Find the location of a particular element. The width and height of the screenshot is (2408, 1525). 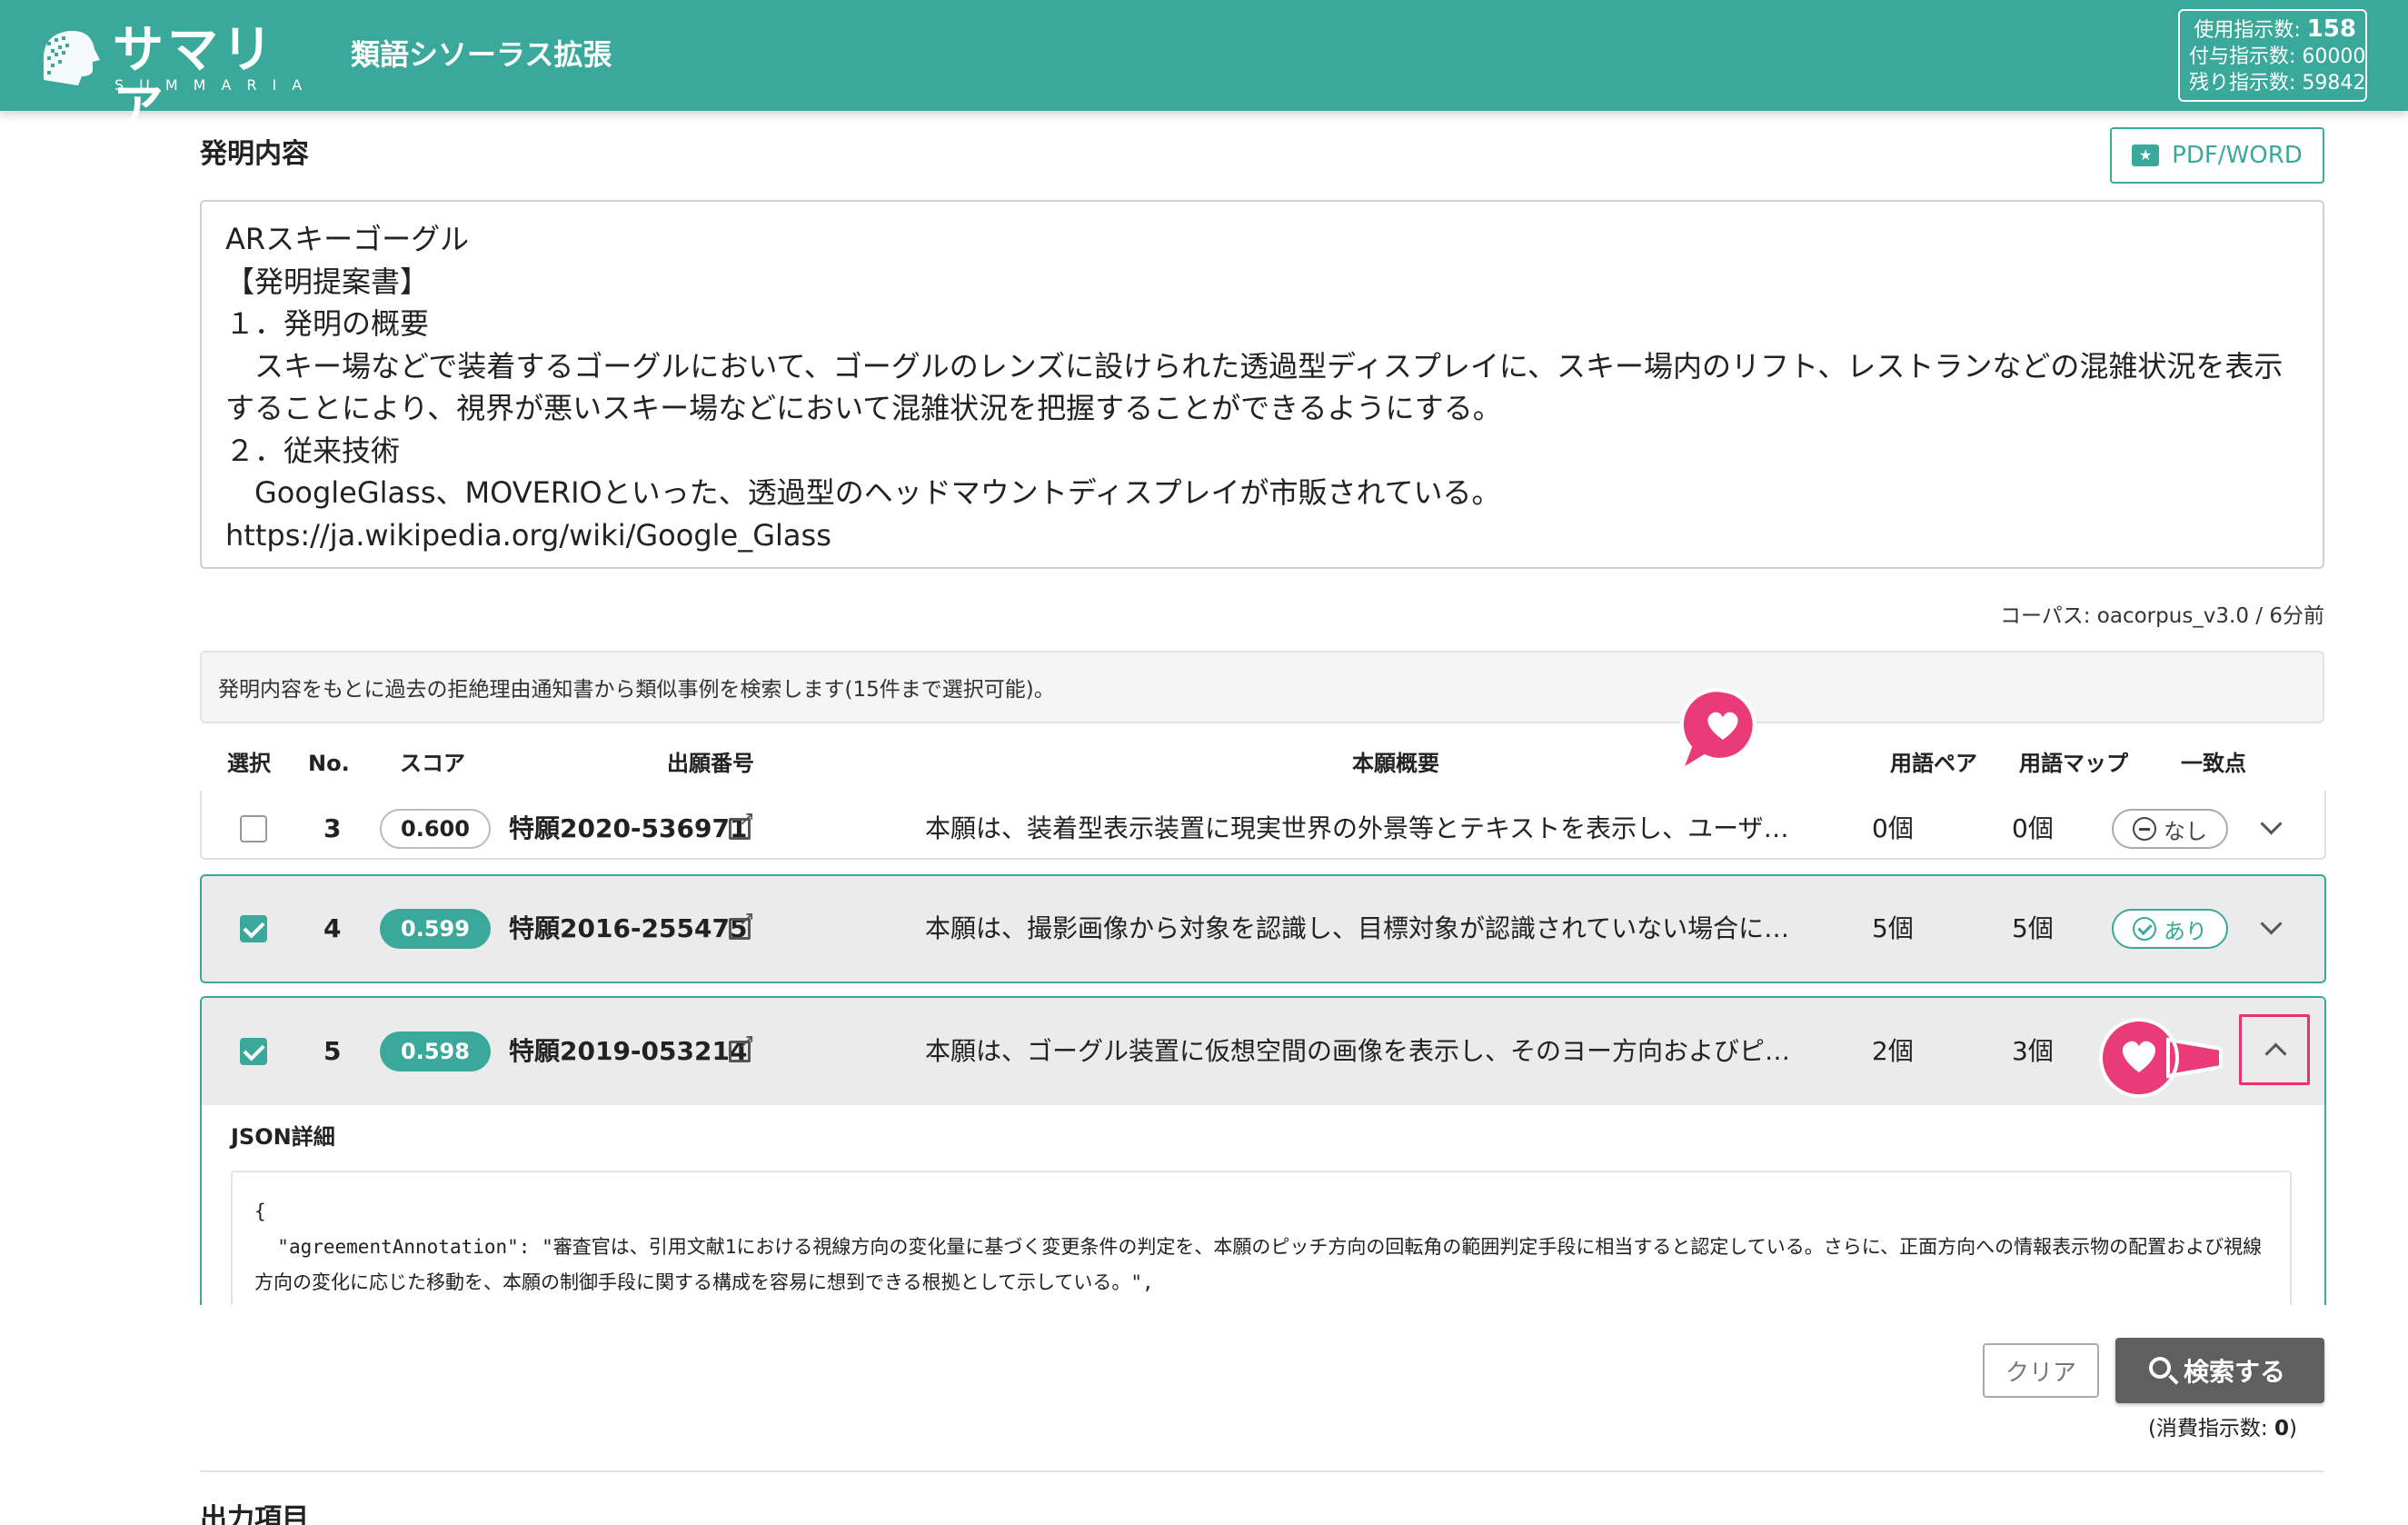

score-badge: 0.600 is located at coordinates (436, 829).